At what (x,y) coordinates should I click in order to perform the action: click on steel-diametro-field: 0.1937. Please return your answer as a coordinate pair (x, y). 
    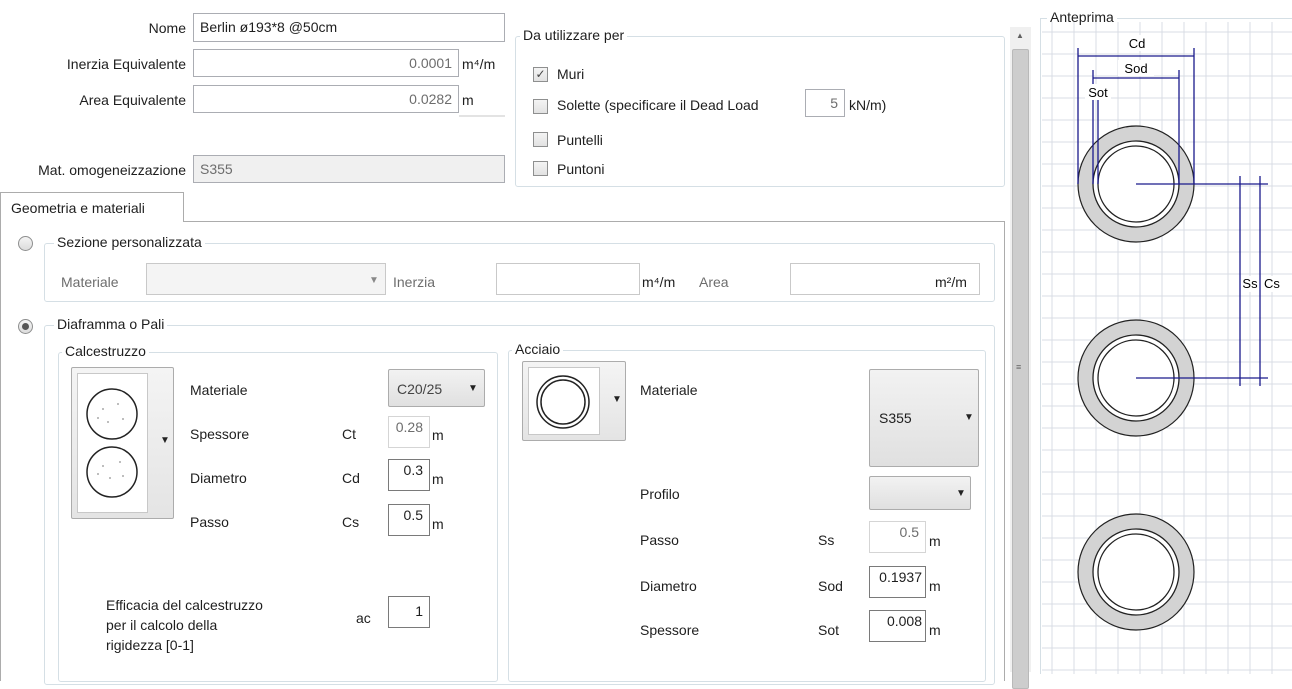
    Looking at the image, I should click on (897, 582).